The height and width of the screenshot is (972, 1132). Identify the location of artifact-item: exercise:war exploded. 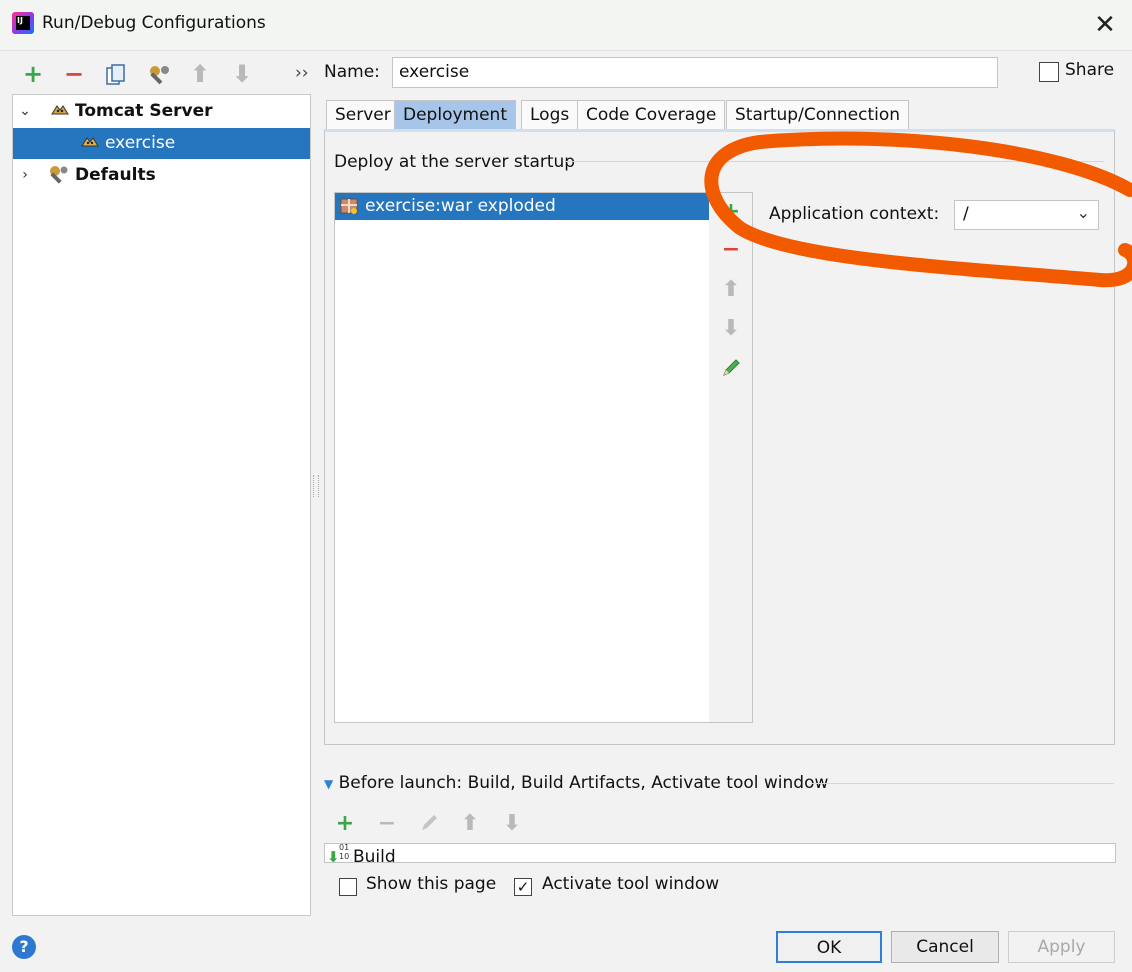
(522, 206).